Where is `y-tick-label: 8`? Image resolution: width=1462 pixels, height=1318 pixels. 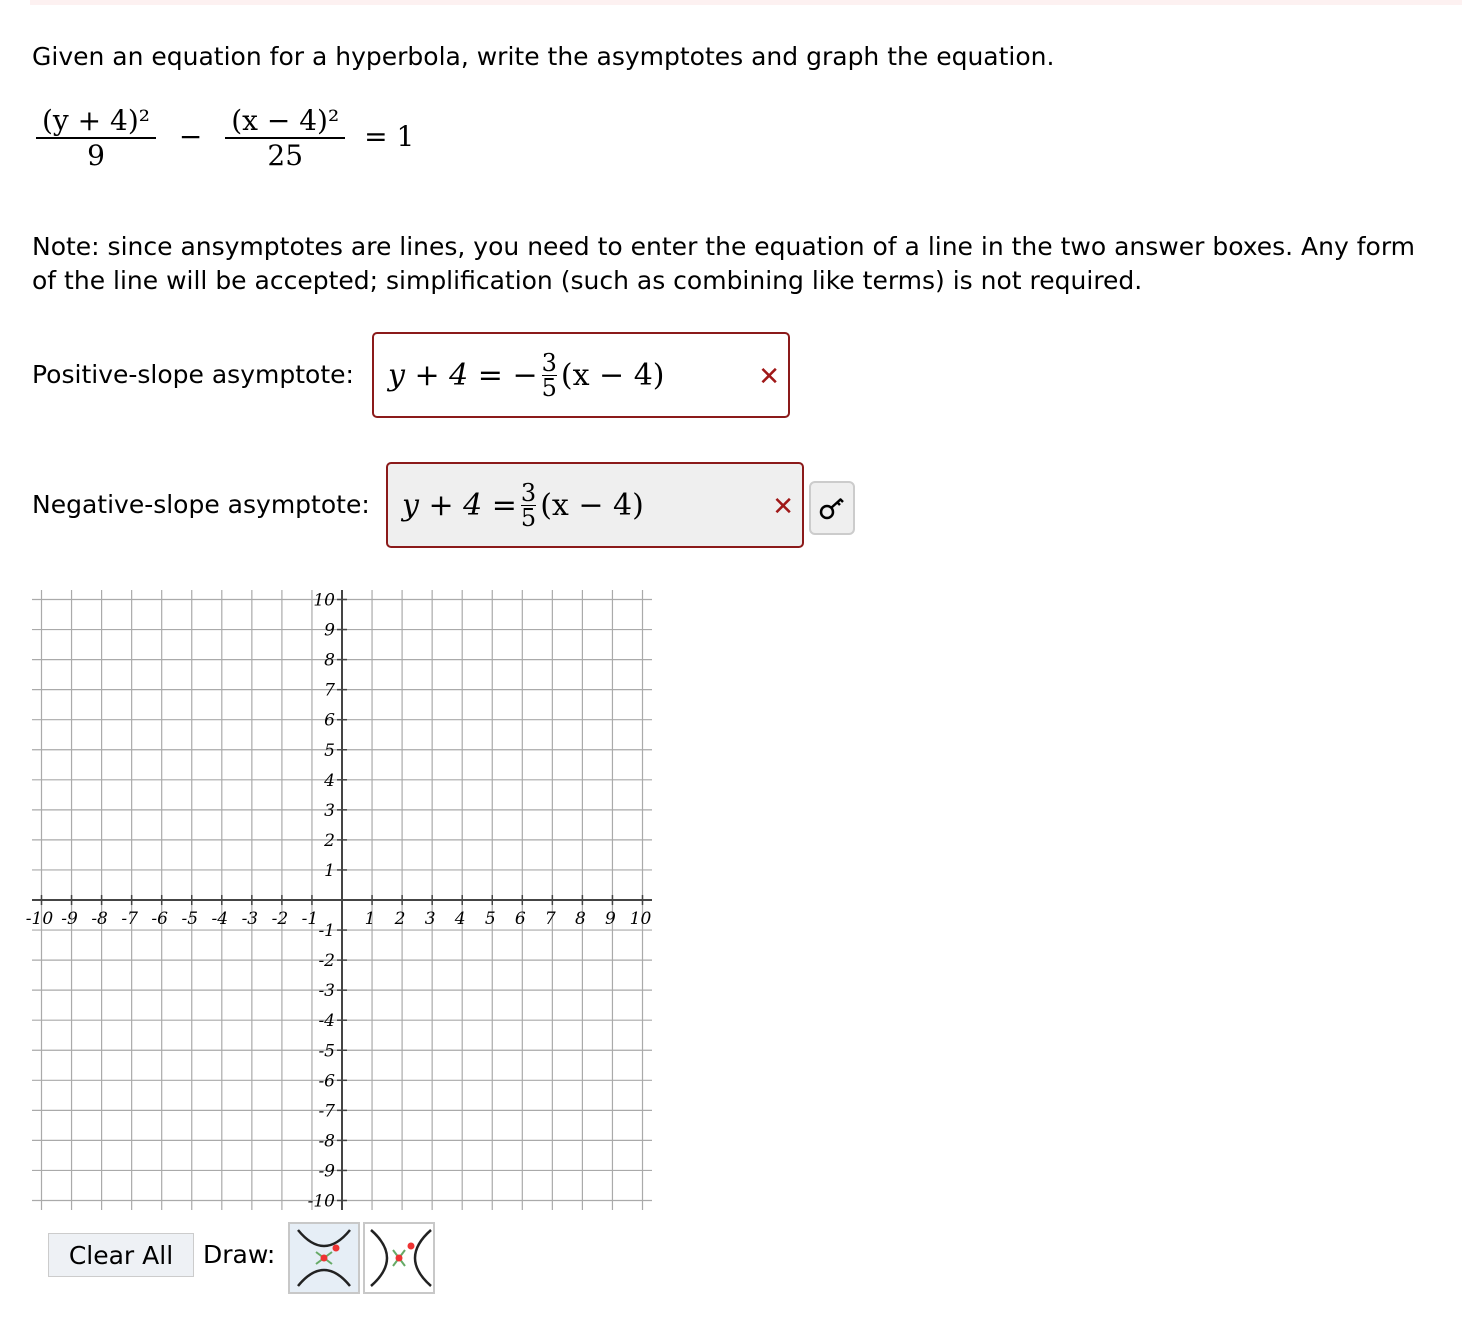 y-tick-label: 8 is located at coordinates (329, 661).